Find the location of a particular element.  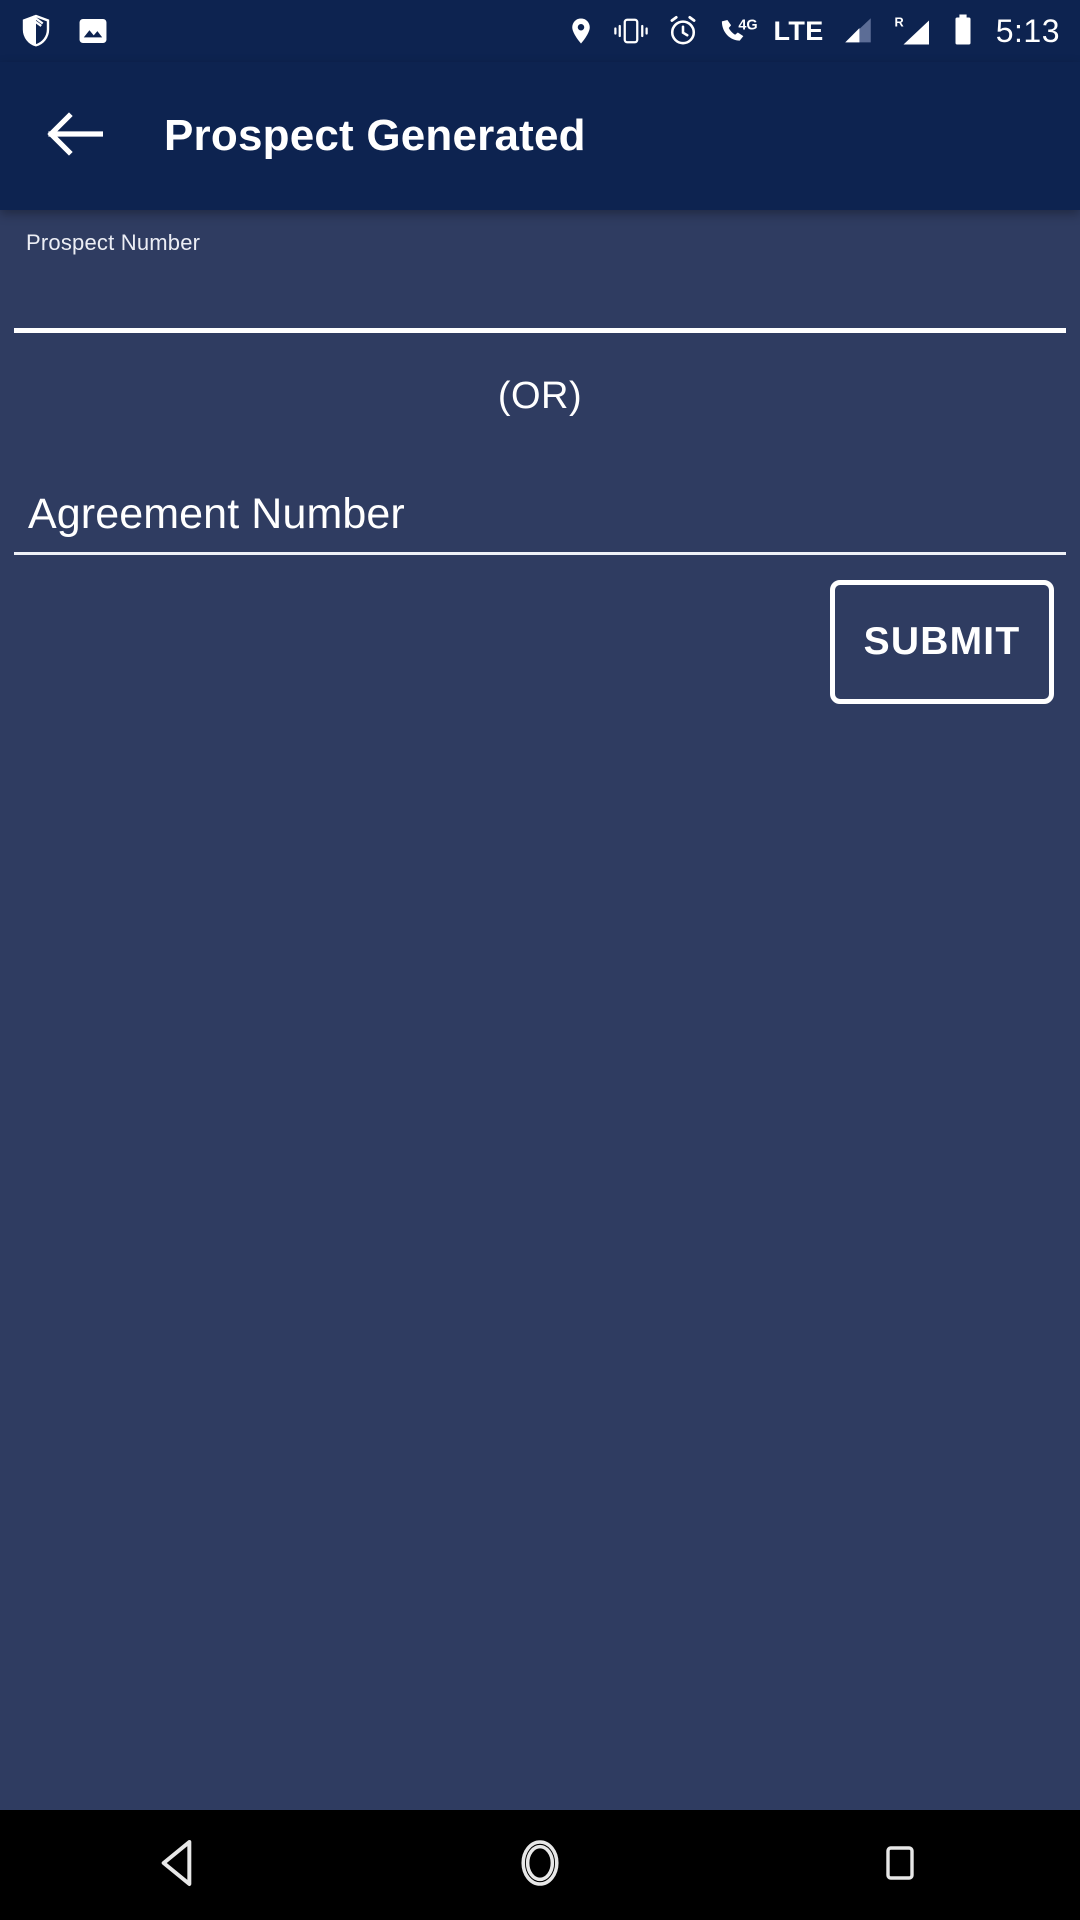

submit-button: SUBMIT is located at coordinates (942, 642).